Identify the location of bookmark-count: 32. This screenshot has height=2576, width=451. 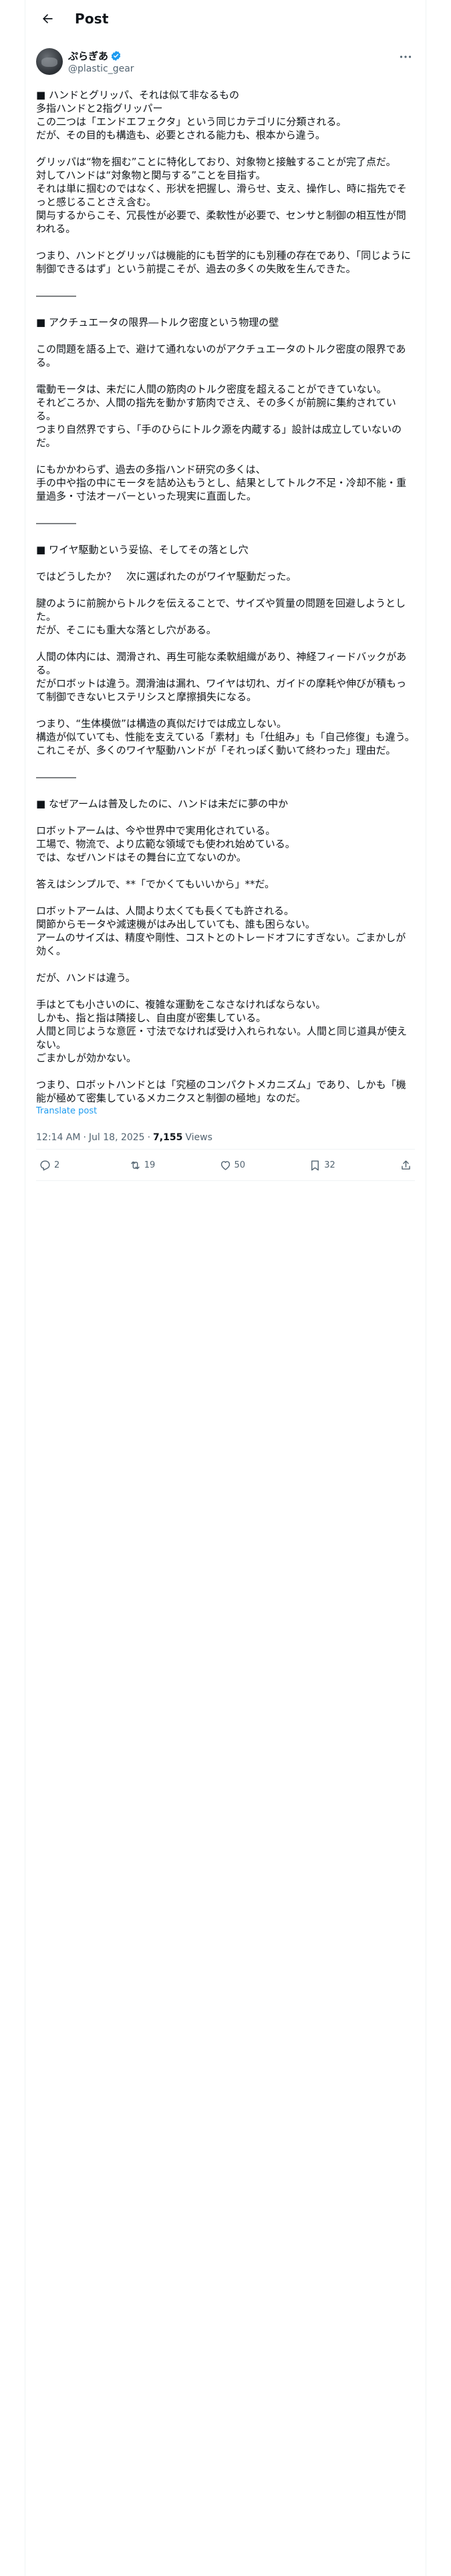
(329, 1165).